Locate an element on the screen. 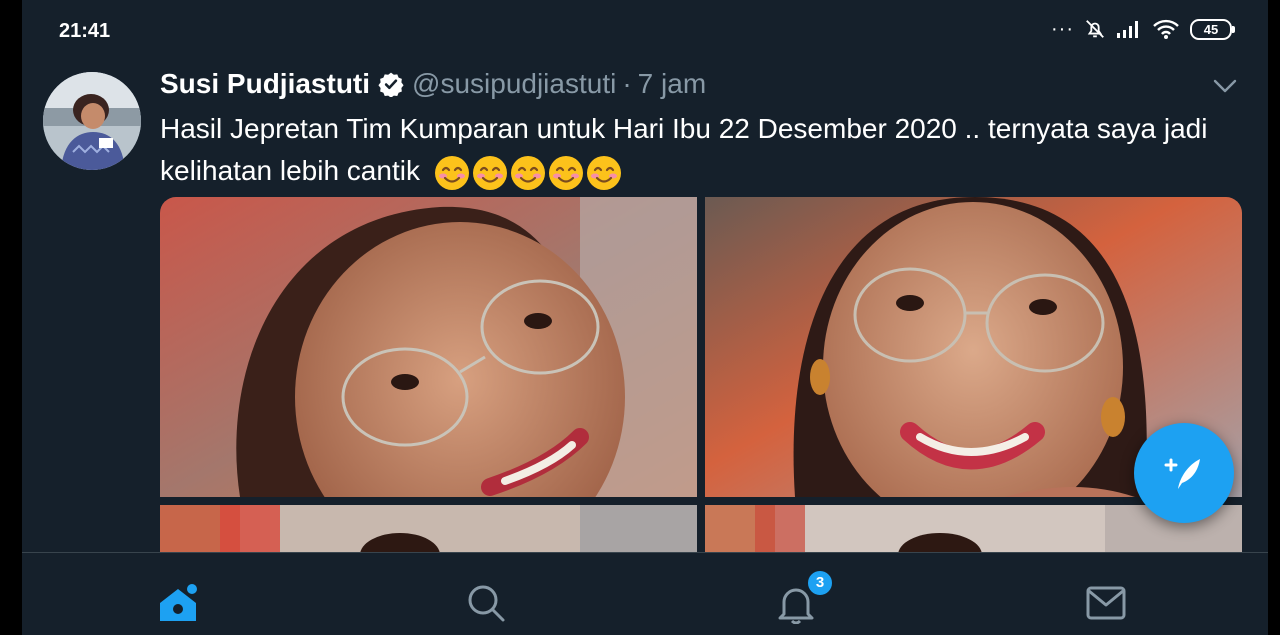 This screenshot has width=1280, height=635. status-time: 21:41 is located at coordinates (85, 31).